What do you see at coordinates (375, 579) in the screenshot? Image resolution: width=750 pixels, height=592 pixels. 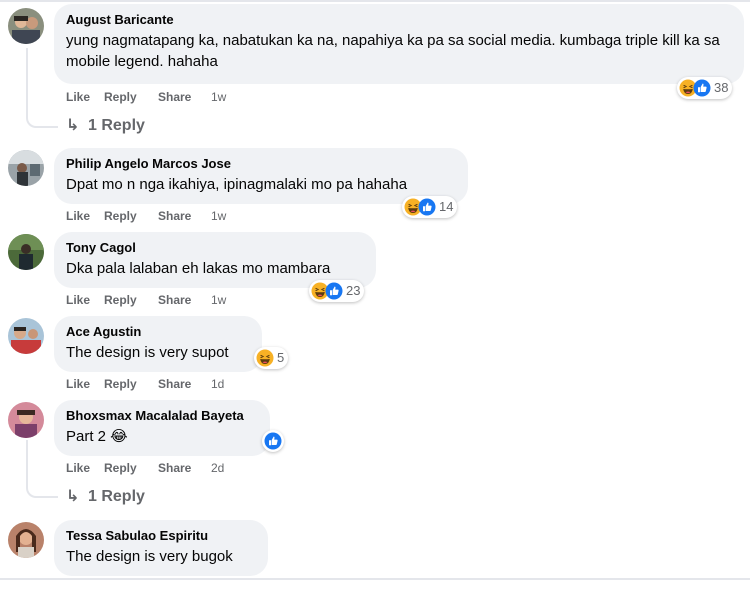 I see `bottom-divider` at bounding box center [375, 579].